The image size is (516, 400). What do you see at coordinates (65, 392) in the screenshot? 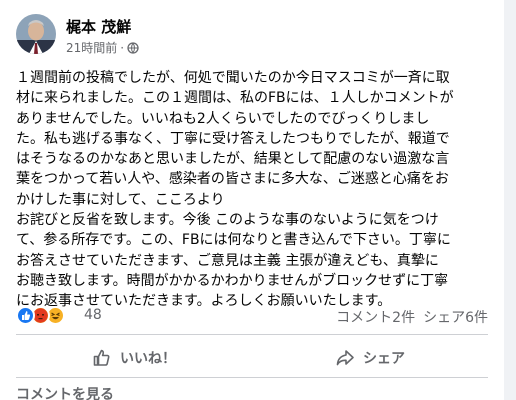
I see `view-comments-link: コメントを見る` at bounding box center [65, 392].